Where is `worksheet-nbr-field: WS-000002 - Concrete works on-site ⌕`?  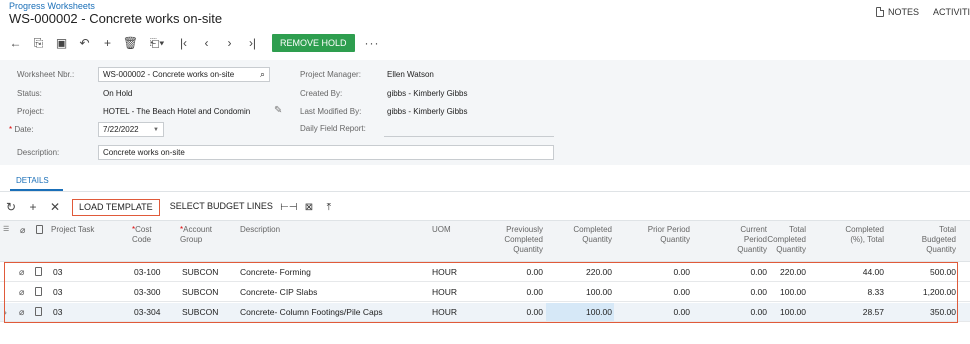 worksheet-nbr-field: WS-000002 - Concrete works on-site ⌕ is located at coordinates (184, 74).